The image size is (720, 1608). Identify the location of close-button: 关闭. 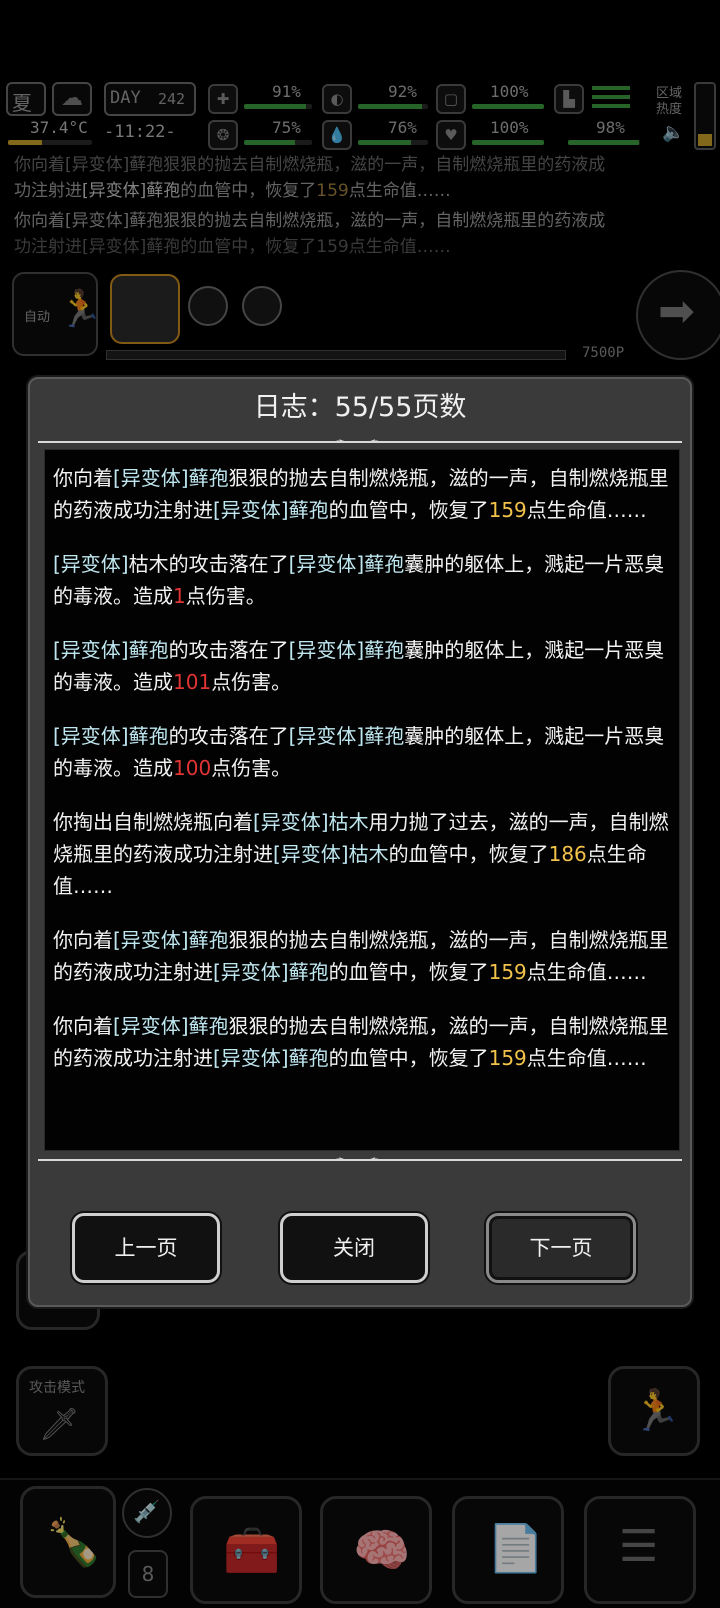
(354, 1248).